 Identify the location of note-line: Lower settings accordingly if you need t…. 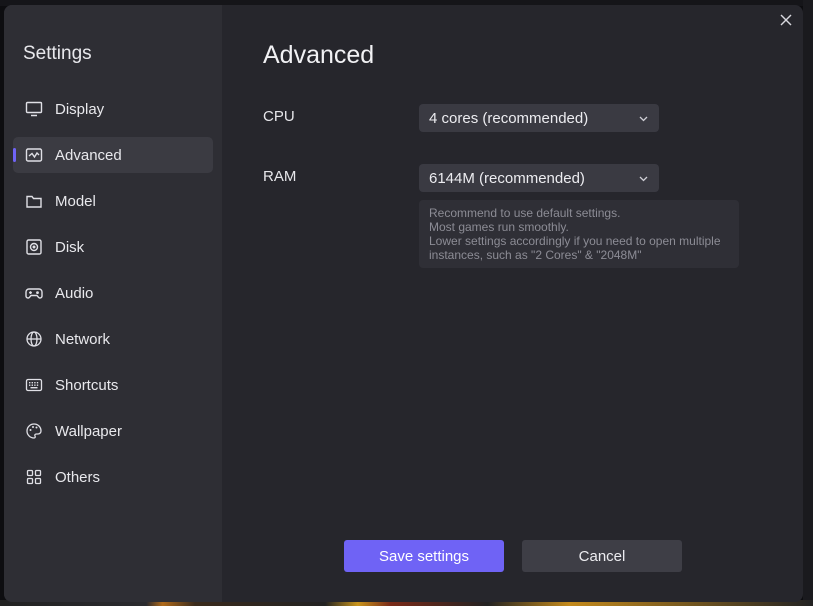
(575, 241).